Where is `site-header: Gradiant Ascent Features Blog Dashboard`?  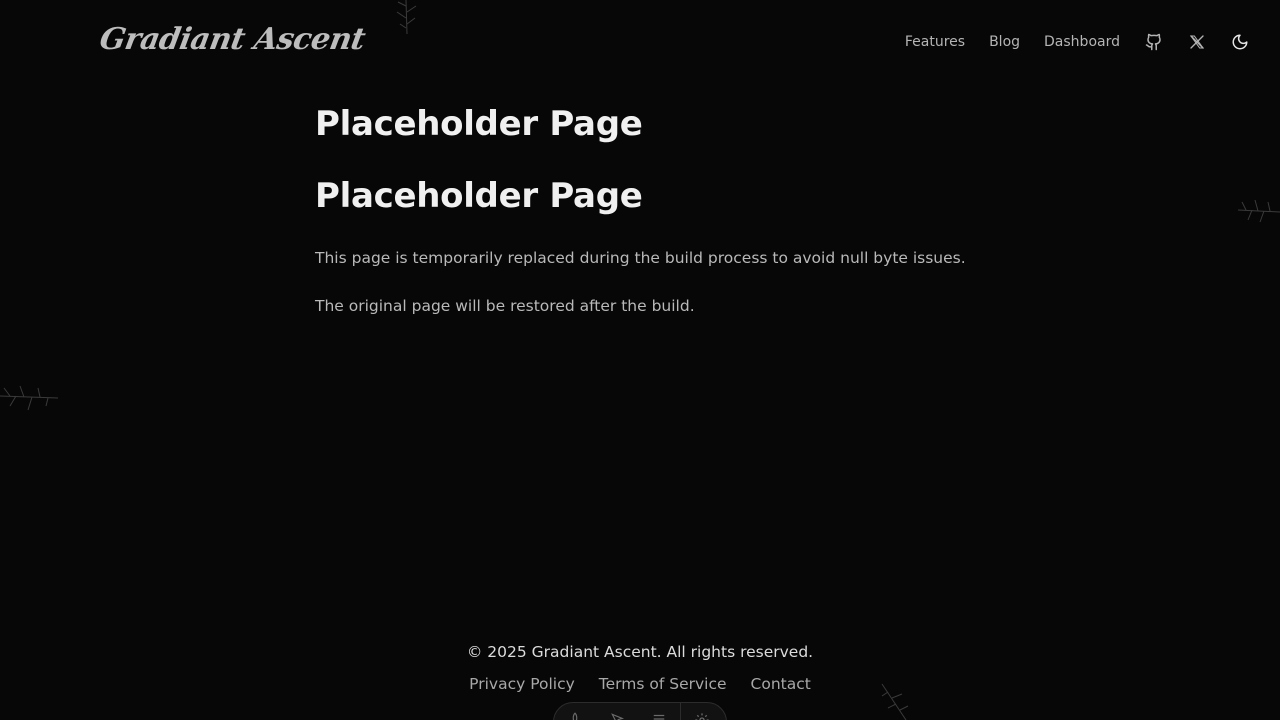 site-header: Gradiant Ascent Features Blog Dashboard is located at coordinates (640, 42).